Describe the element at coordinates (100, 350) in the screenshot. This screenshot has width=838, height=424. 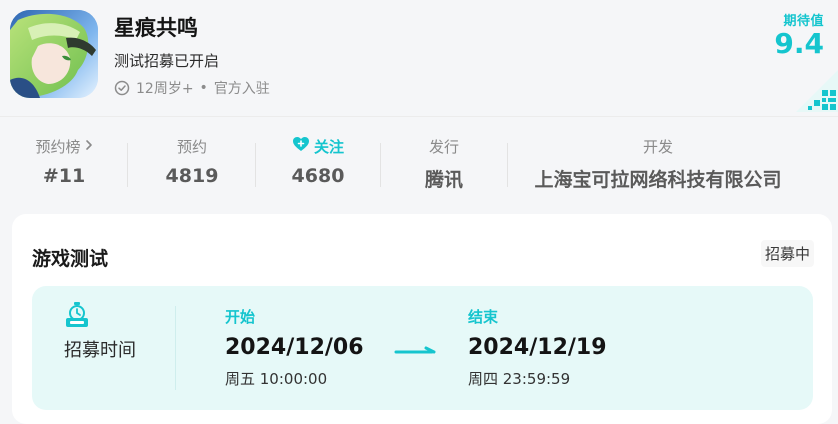
I see `recruit-time-label: 招募时间` at that location.